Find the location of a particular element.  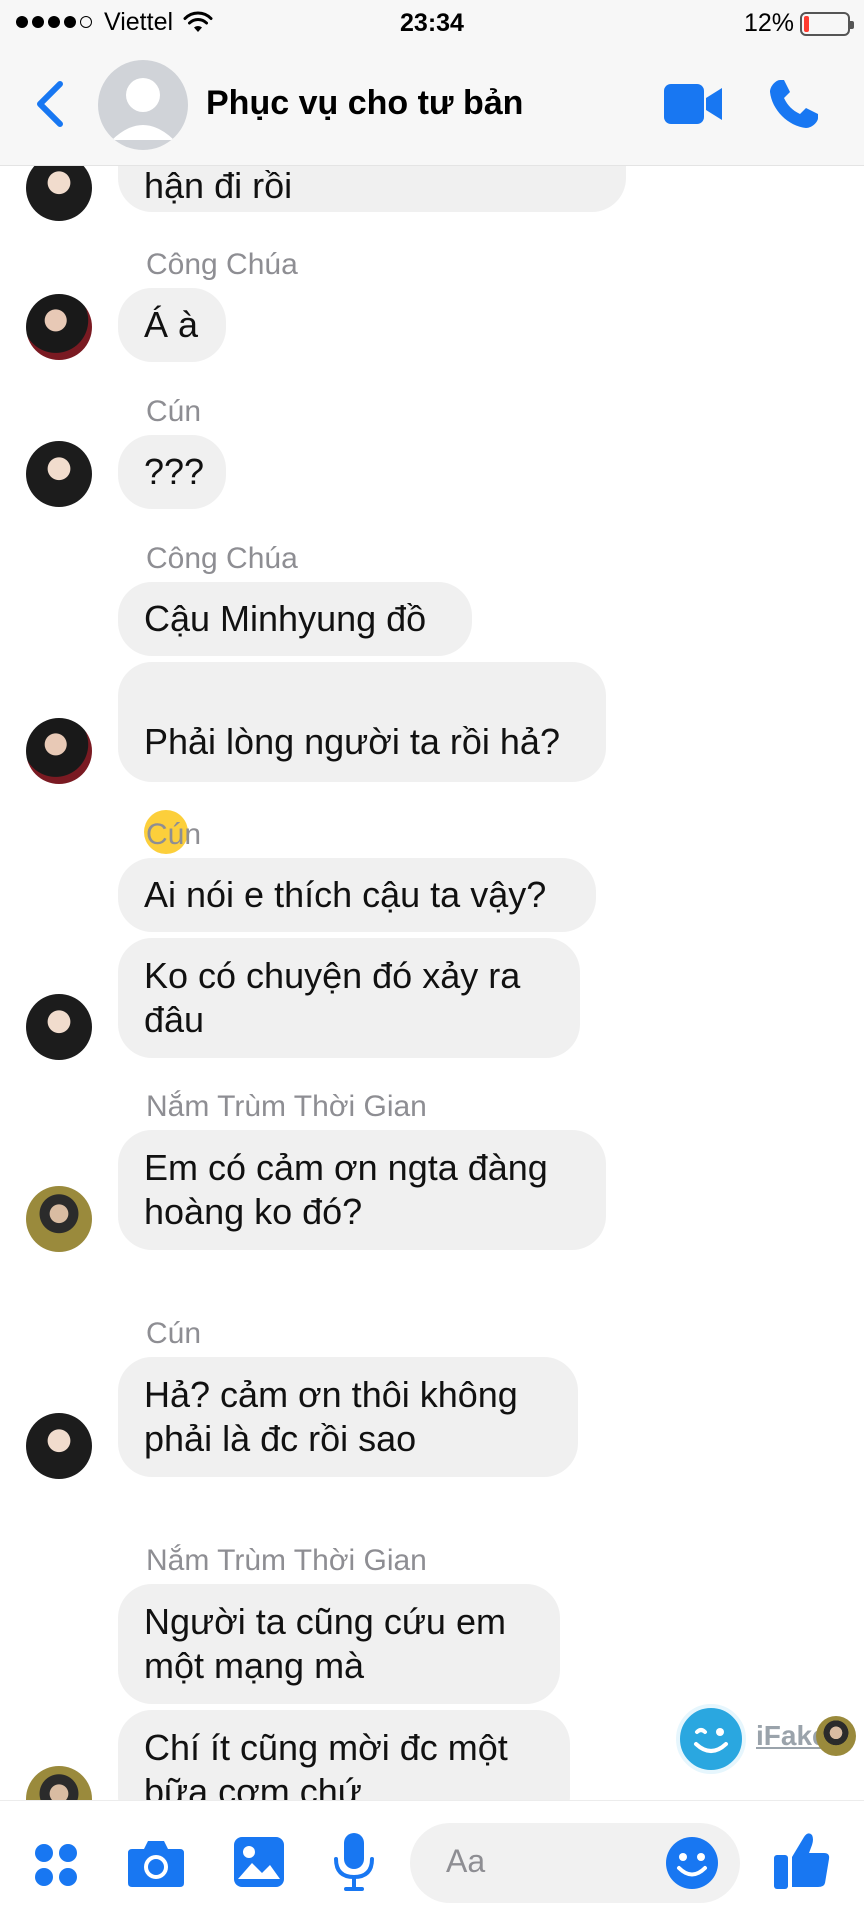

message-bubble: Hả? cảm ơn thôi không phải là đc rồi sao is located at coordinates (348, 1417).